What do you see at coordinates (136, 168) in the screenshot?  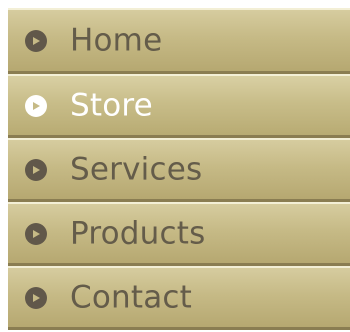 I see `menu-item-label: Services` at bounding box center [136, 168].